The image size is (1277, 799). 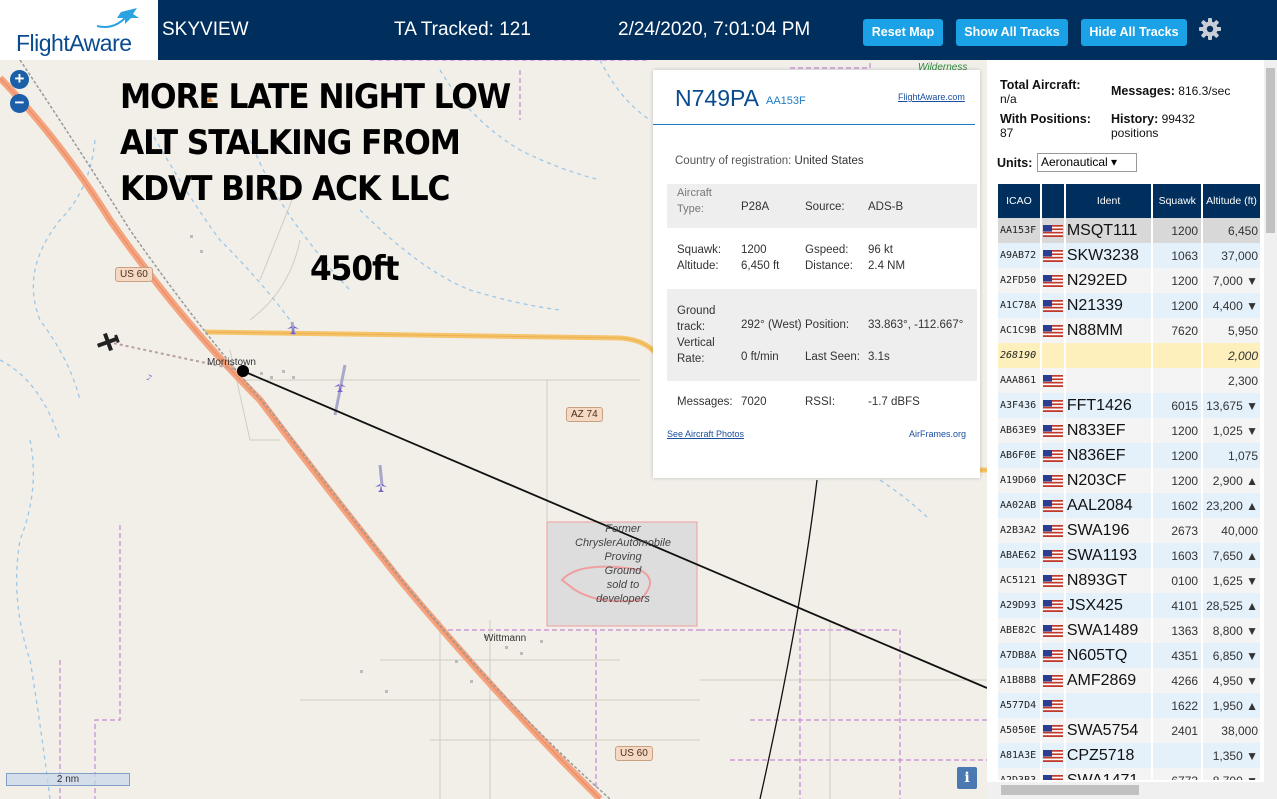 What do you see at coordinates (290, 143) in the screenshot?
I see `annotation-line-2: ALT STALKING FROM` at bounding box center [290, 143].